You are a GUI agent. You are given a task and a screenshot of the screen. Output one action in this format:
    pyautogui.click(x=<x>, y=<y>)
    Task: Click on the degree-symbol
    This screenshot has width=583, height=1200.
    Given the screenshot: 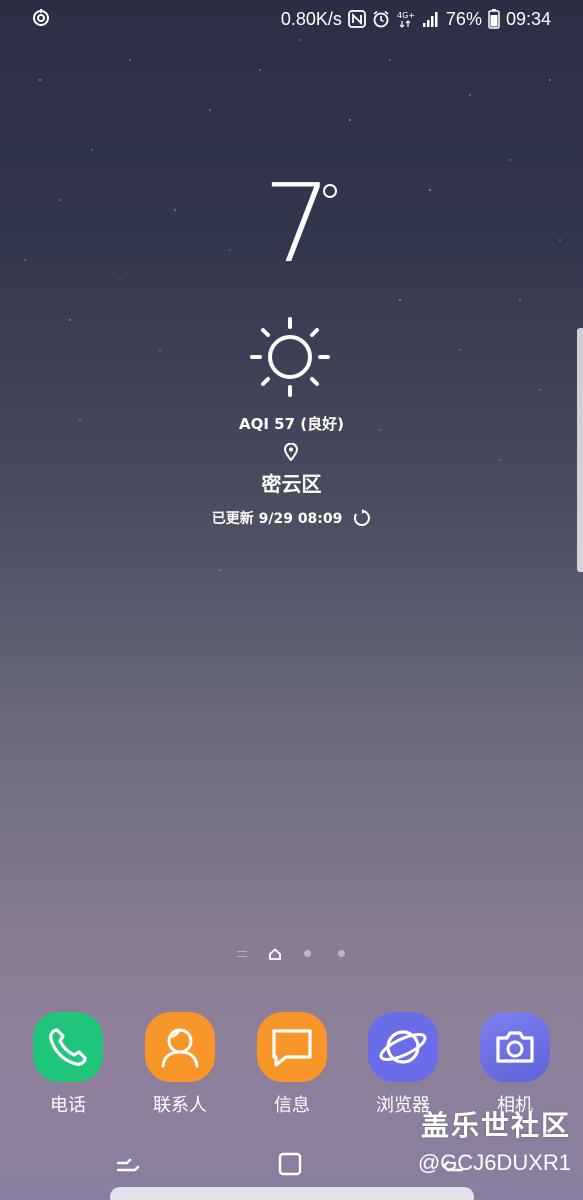 What is the action you would take?
    pyautogui.click(x=330, y=191)
    